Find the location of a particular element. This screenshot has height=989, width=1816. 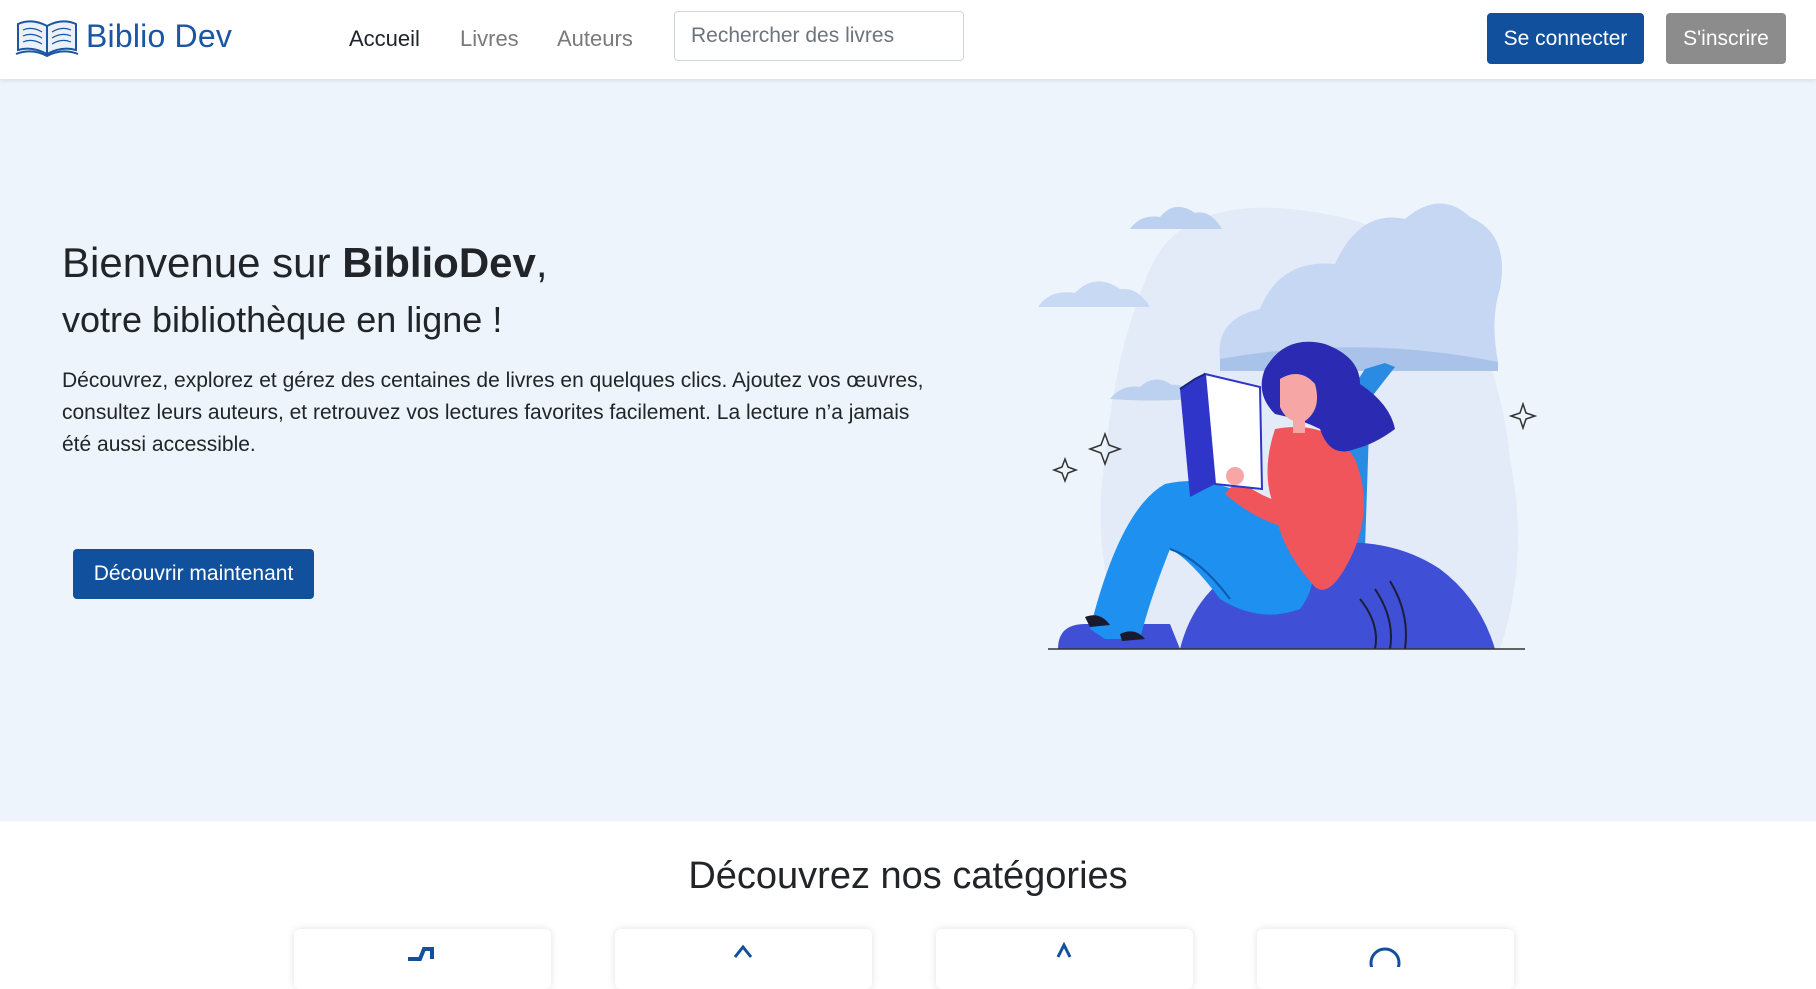

hero-subtitle: votre bibliothèque en ligne ! is located at coordinates (282, 319).